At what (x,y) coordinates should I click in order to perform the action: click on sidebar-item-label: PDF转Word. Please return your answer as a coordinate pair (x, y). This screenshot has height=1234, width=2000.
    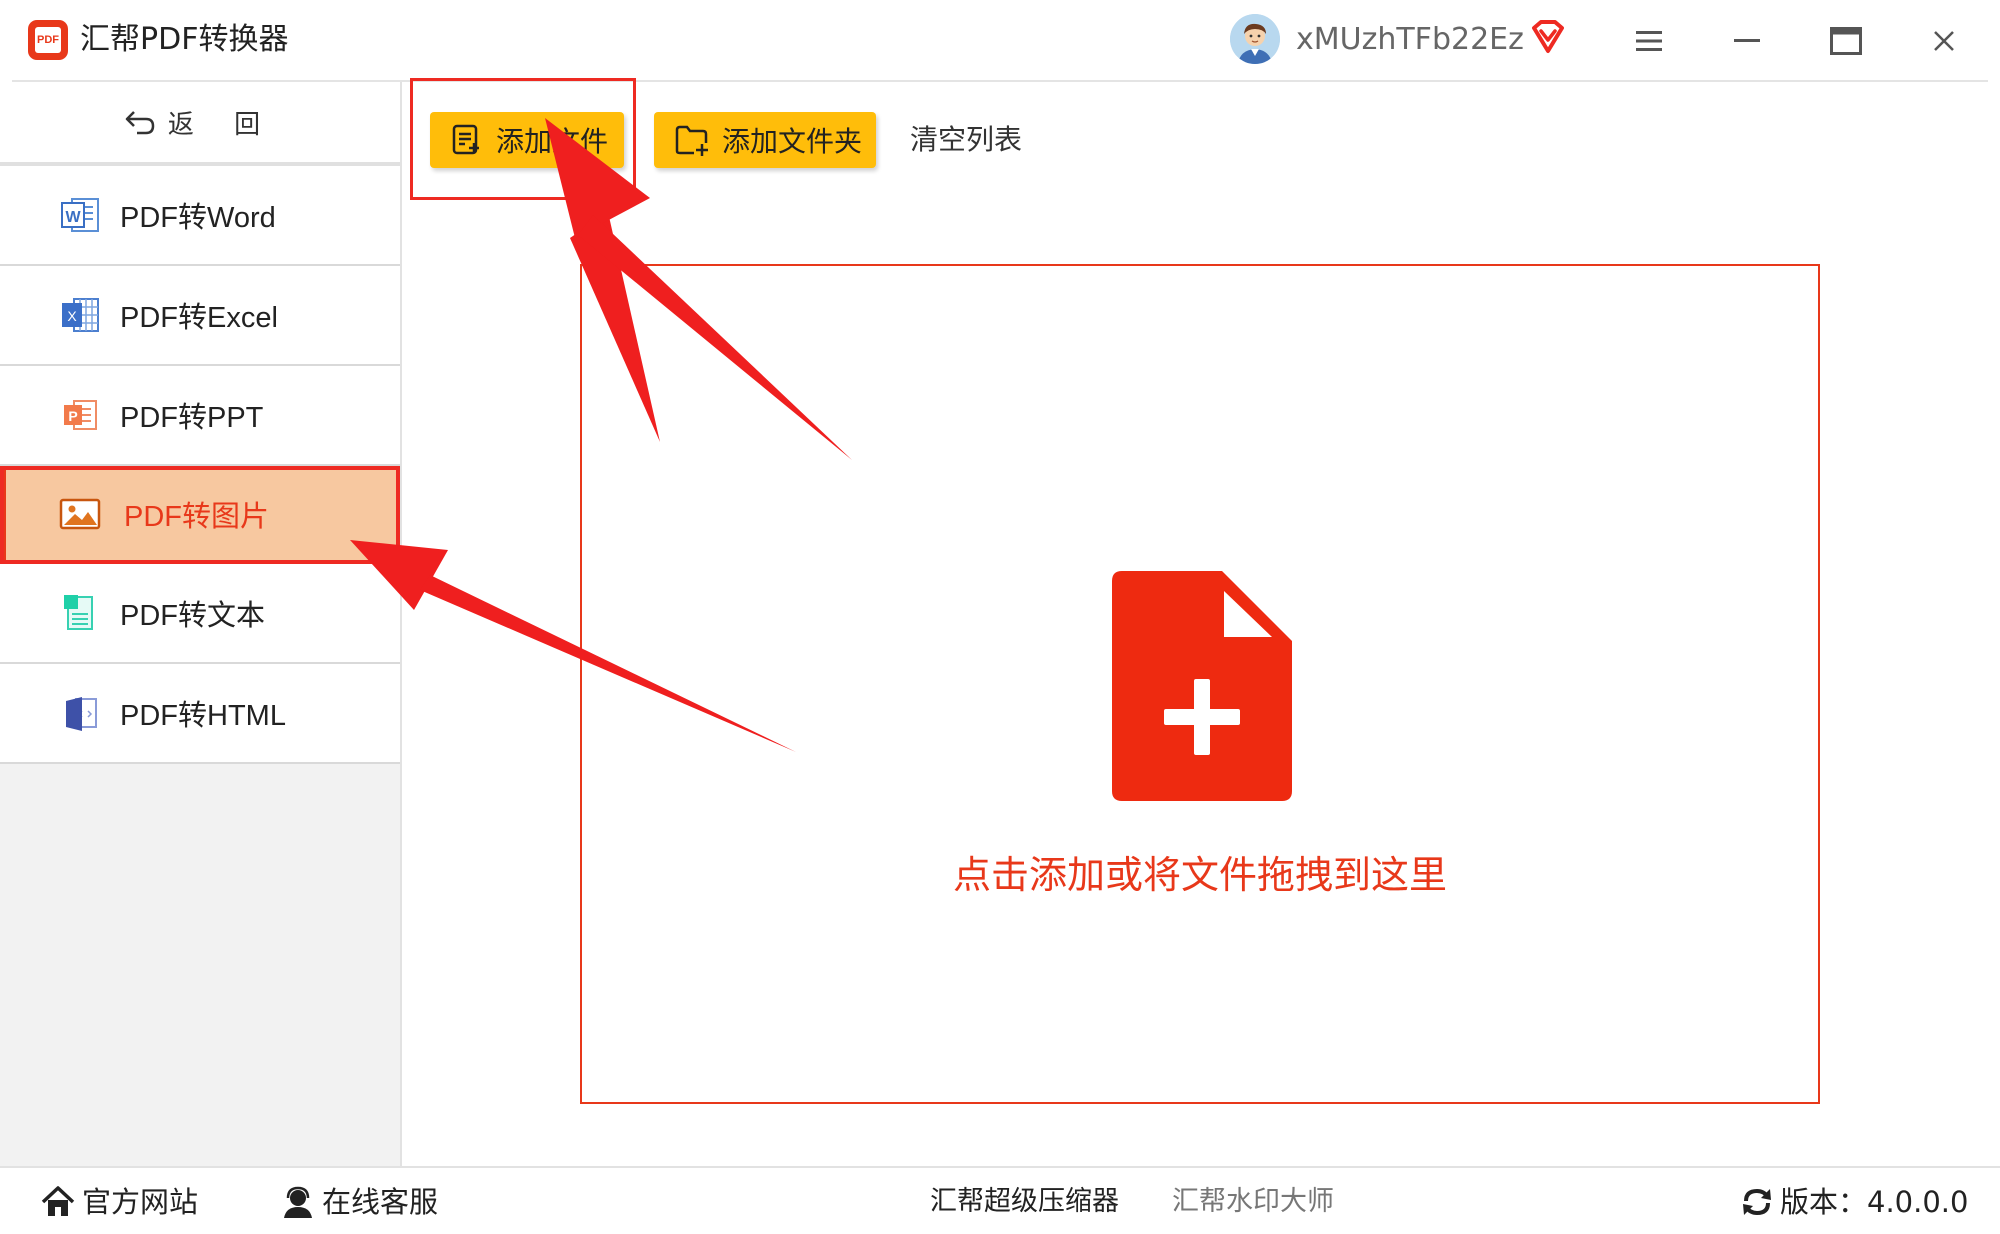
    Looking at the image, I should click on (198, 218).